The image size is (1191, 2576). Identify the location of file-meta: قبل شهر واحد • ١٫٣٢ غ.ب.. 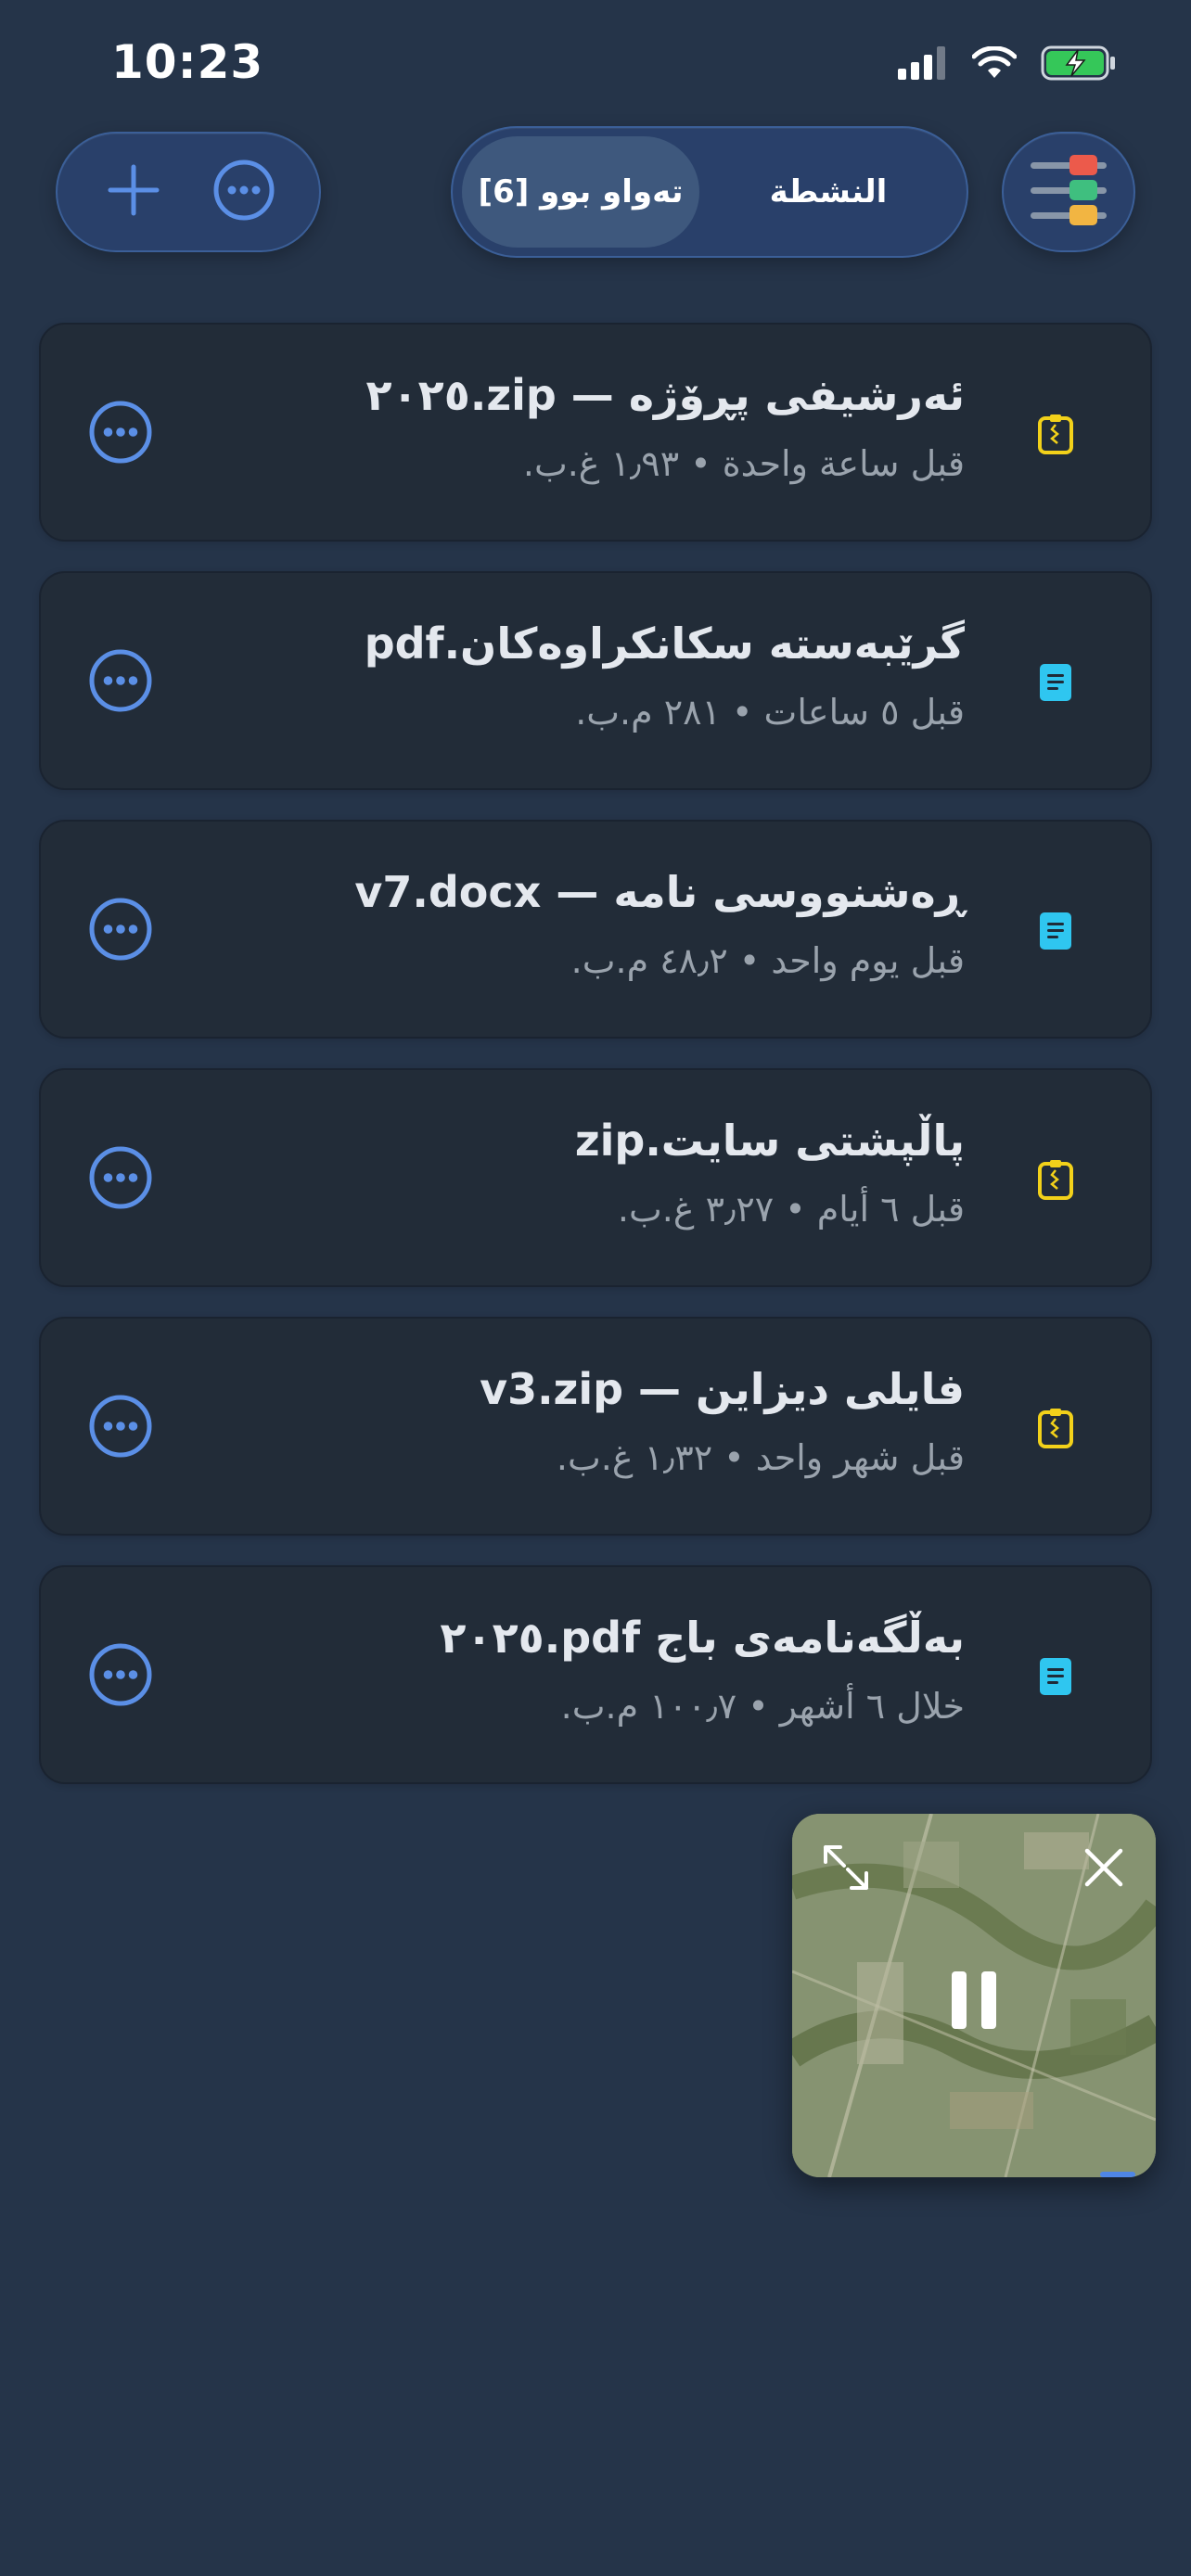
(760, 1458).